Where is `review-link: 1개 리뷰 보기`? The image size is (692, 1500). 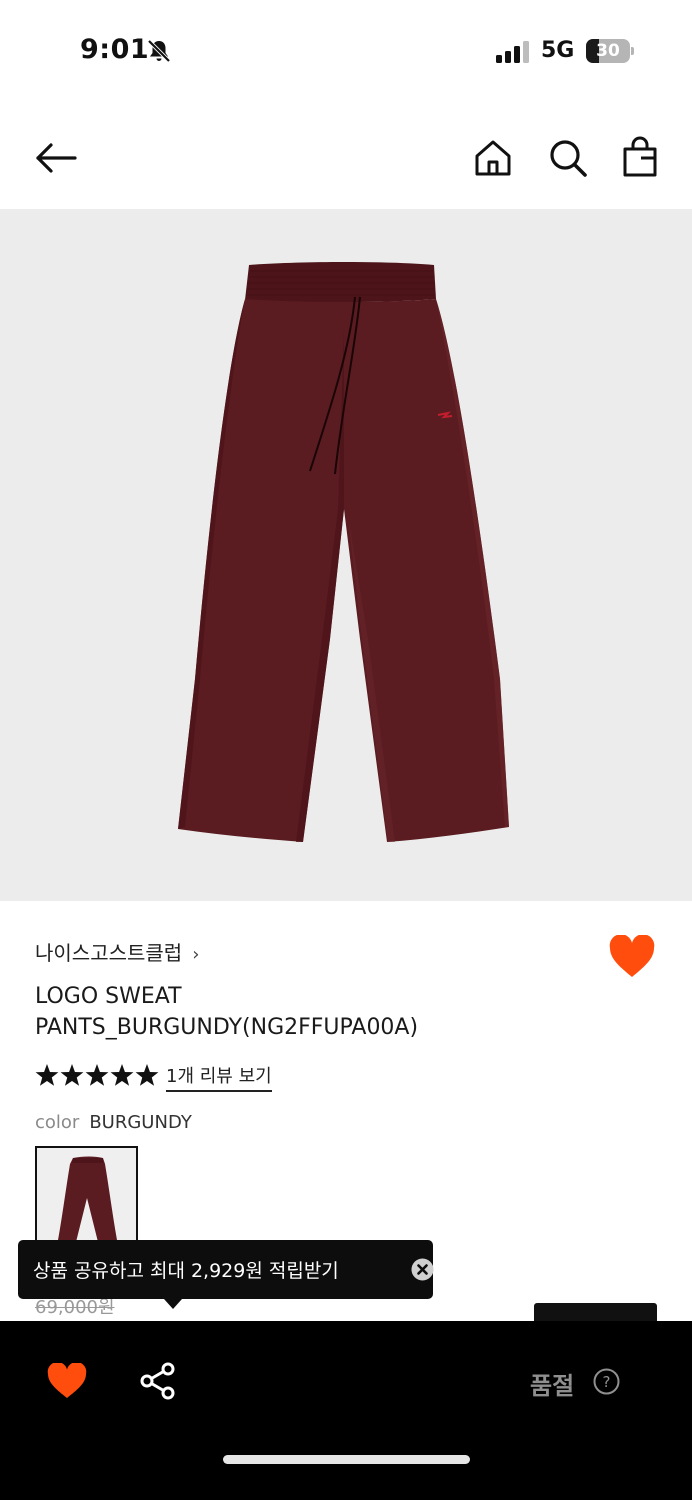 review-link: 1개 리뷰 보기 is located at coordinates (219, 1077).